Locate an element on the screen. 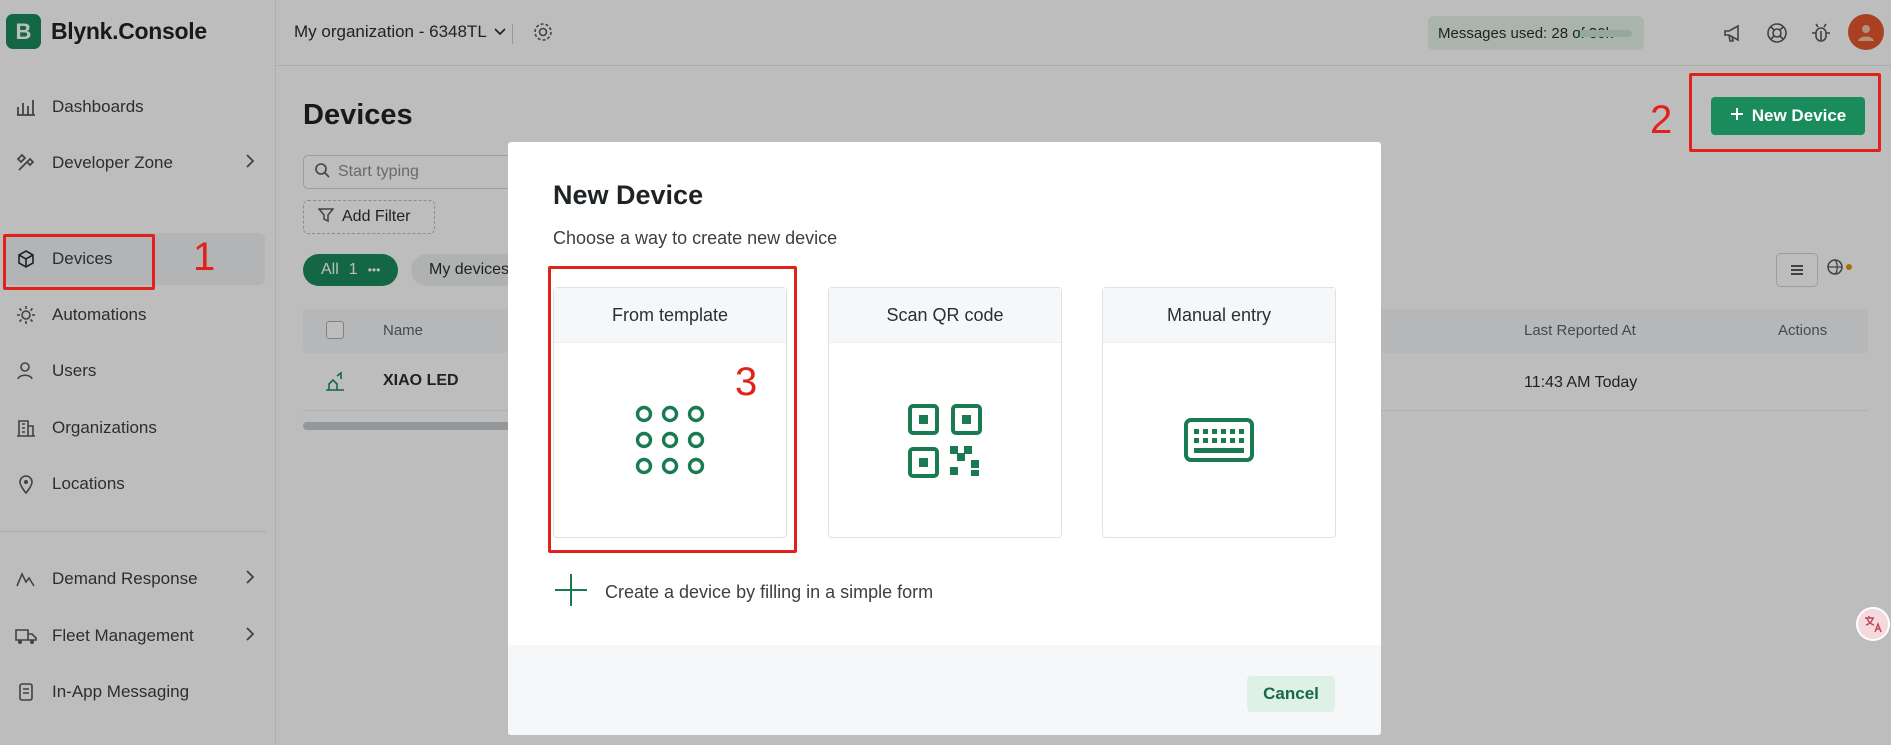  manual-entry-card: Manual entry is located at coordinates (1219, 412).